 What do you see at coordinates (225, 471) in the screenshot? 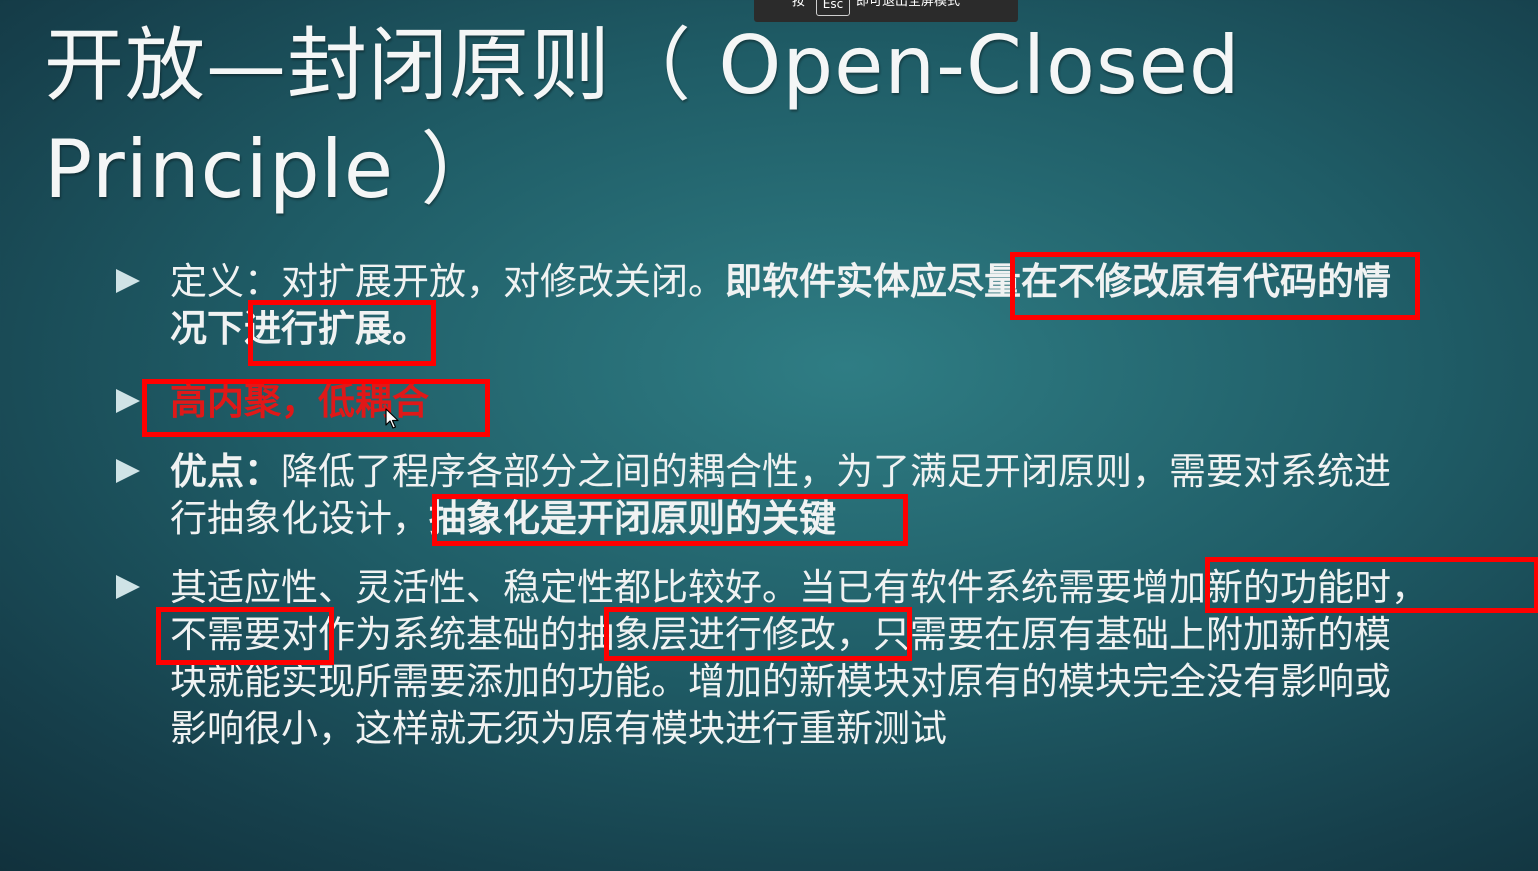
I see `advantages-label: 优点：` at bounding box center [225, 471].